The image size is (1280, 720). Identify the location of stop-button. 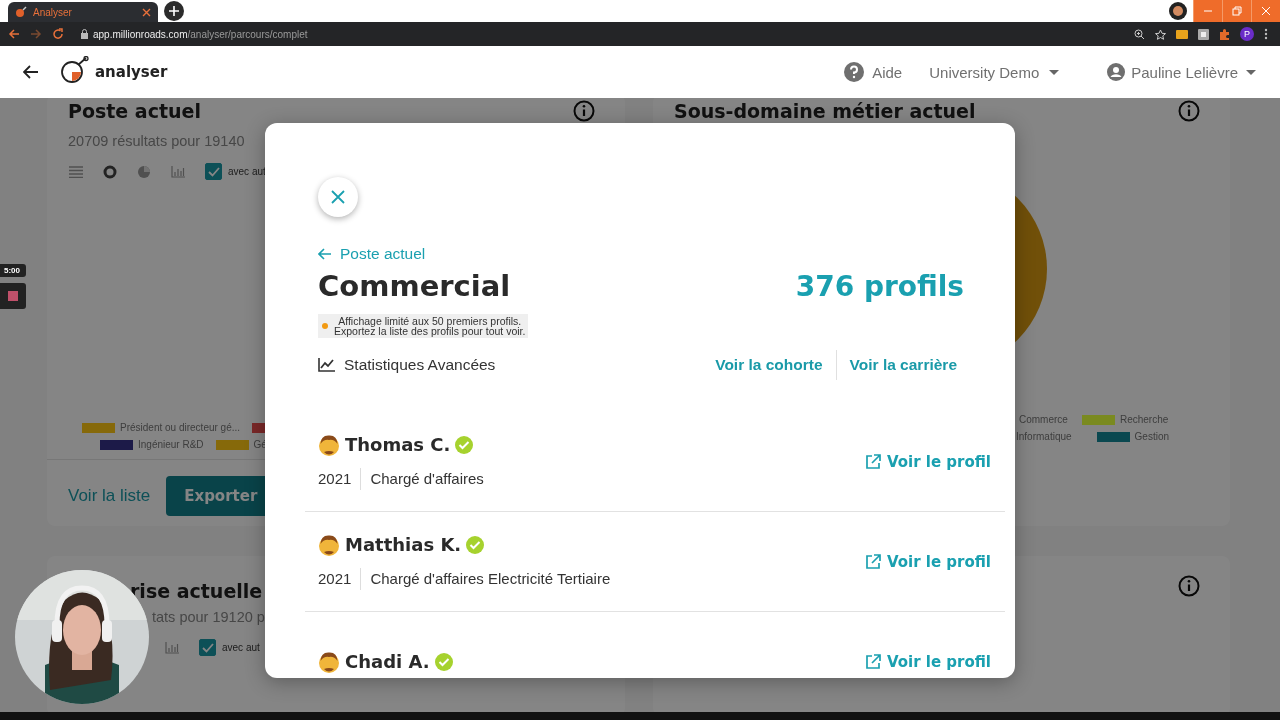
(13, 296).